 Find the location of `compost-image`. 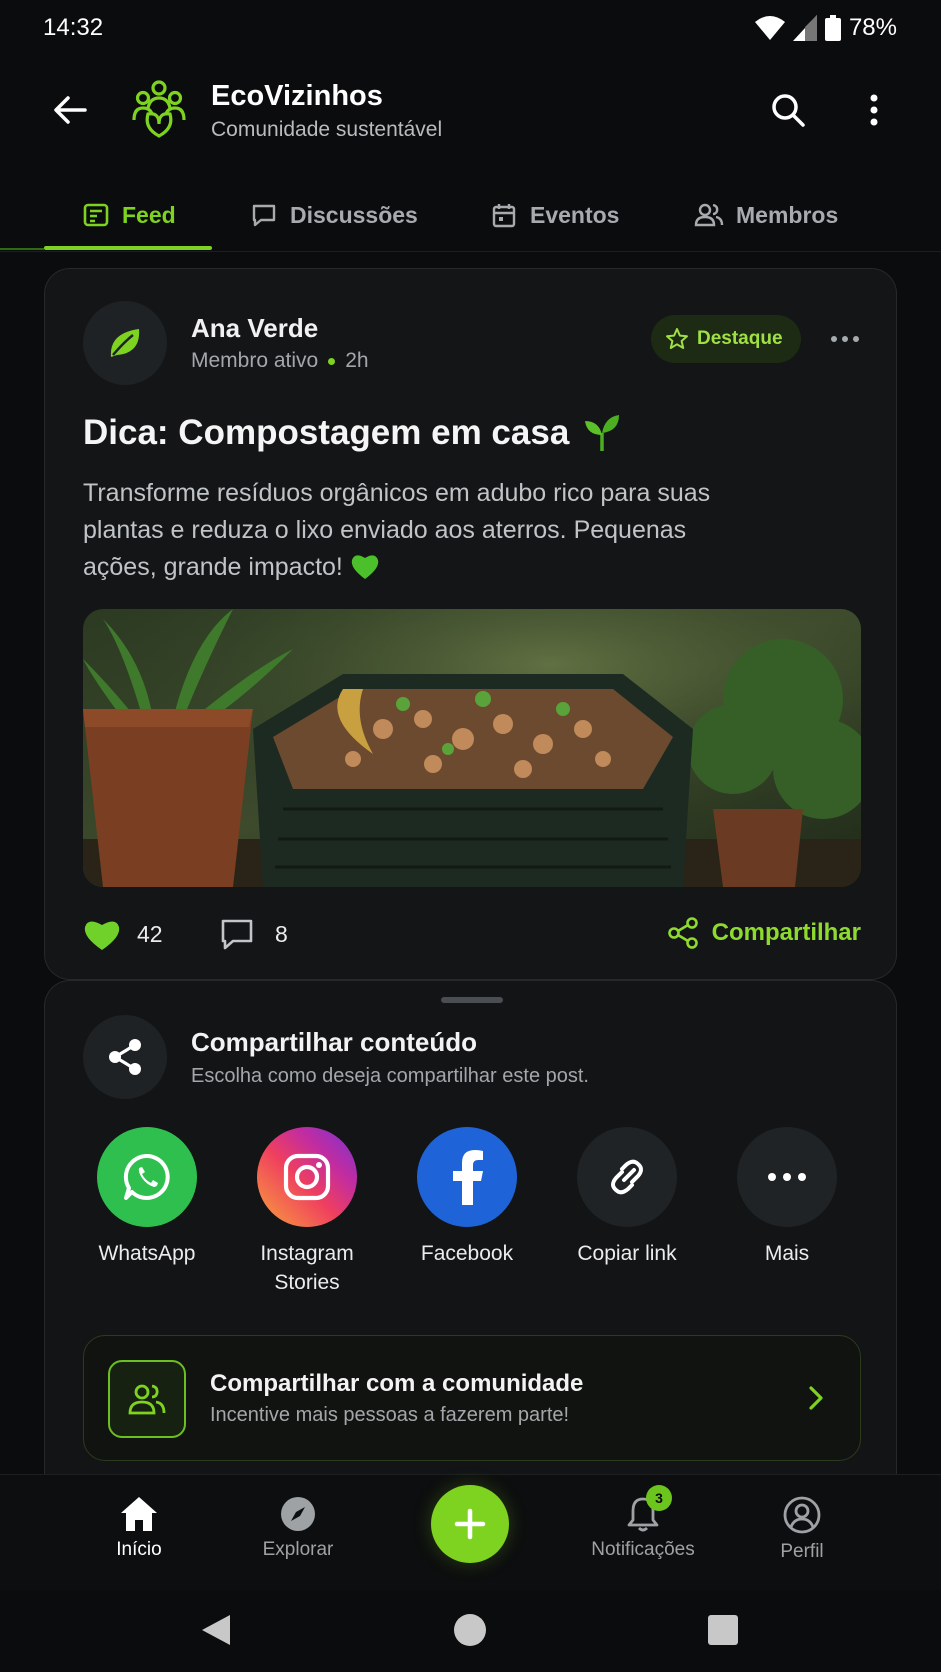

compost-image is located at coordinates (472, 748).